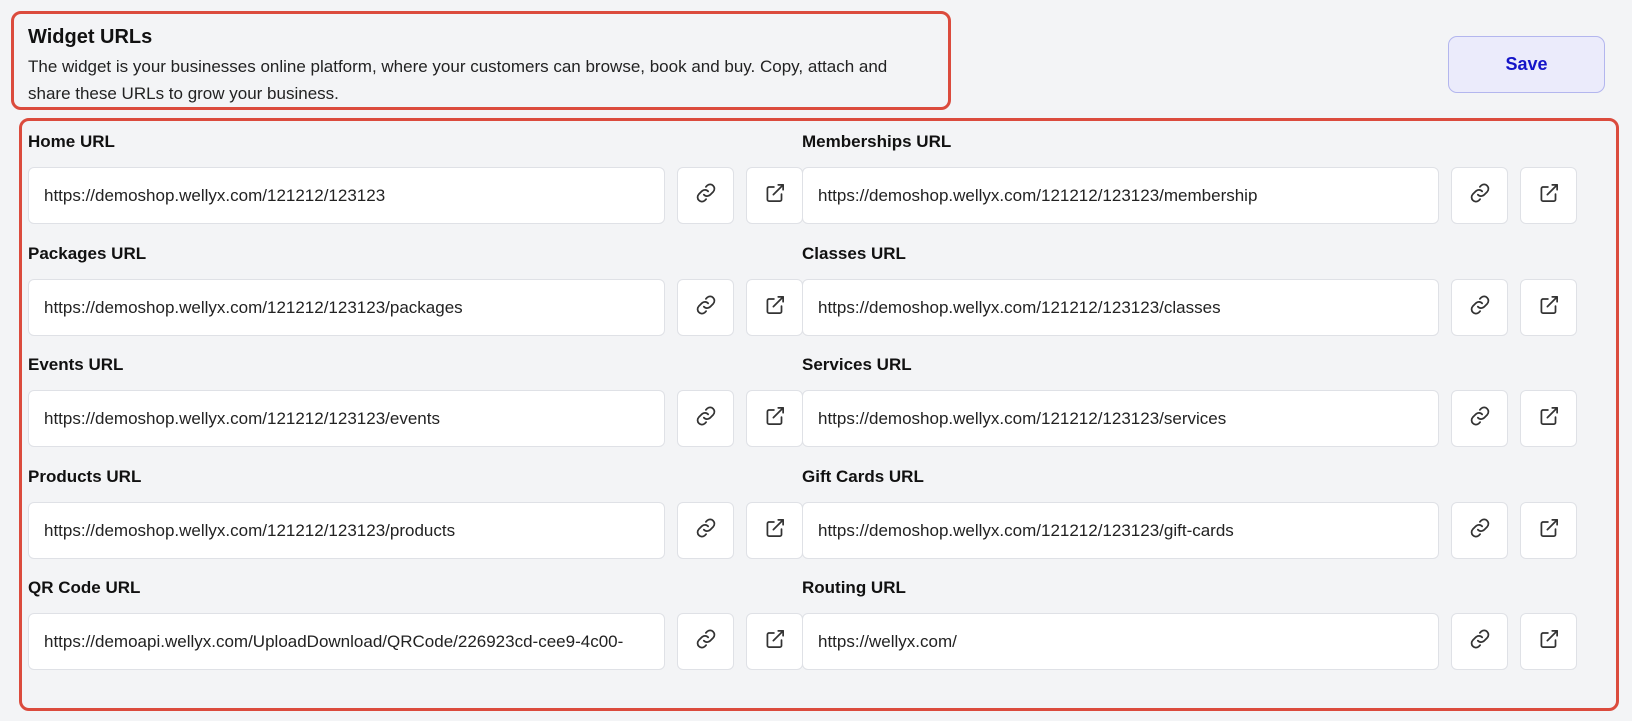  Describe the element at coordinates (85, 476) in the screenshot. I see `products-url-label: Products URL` at that location.